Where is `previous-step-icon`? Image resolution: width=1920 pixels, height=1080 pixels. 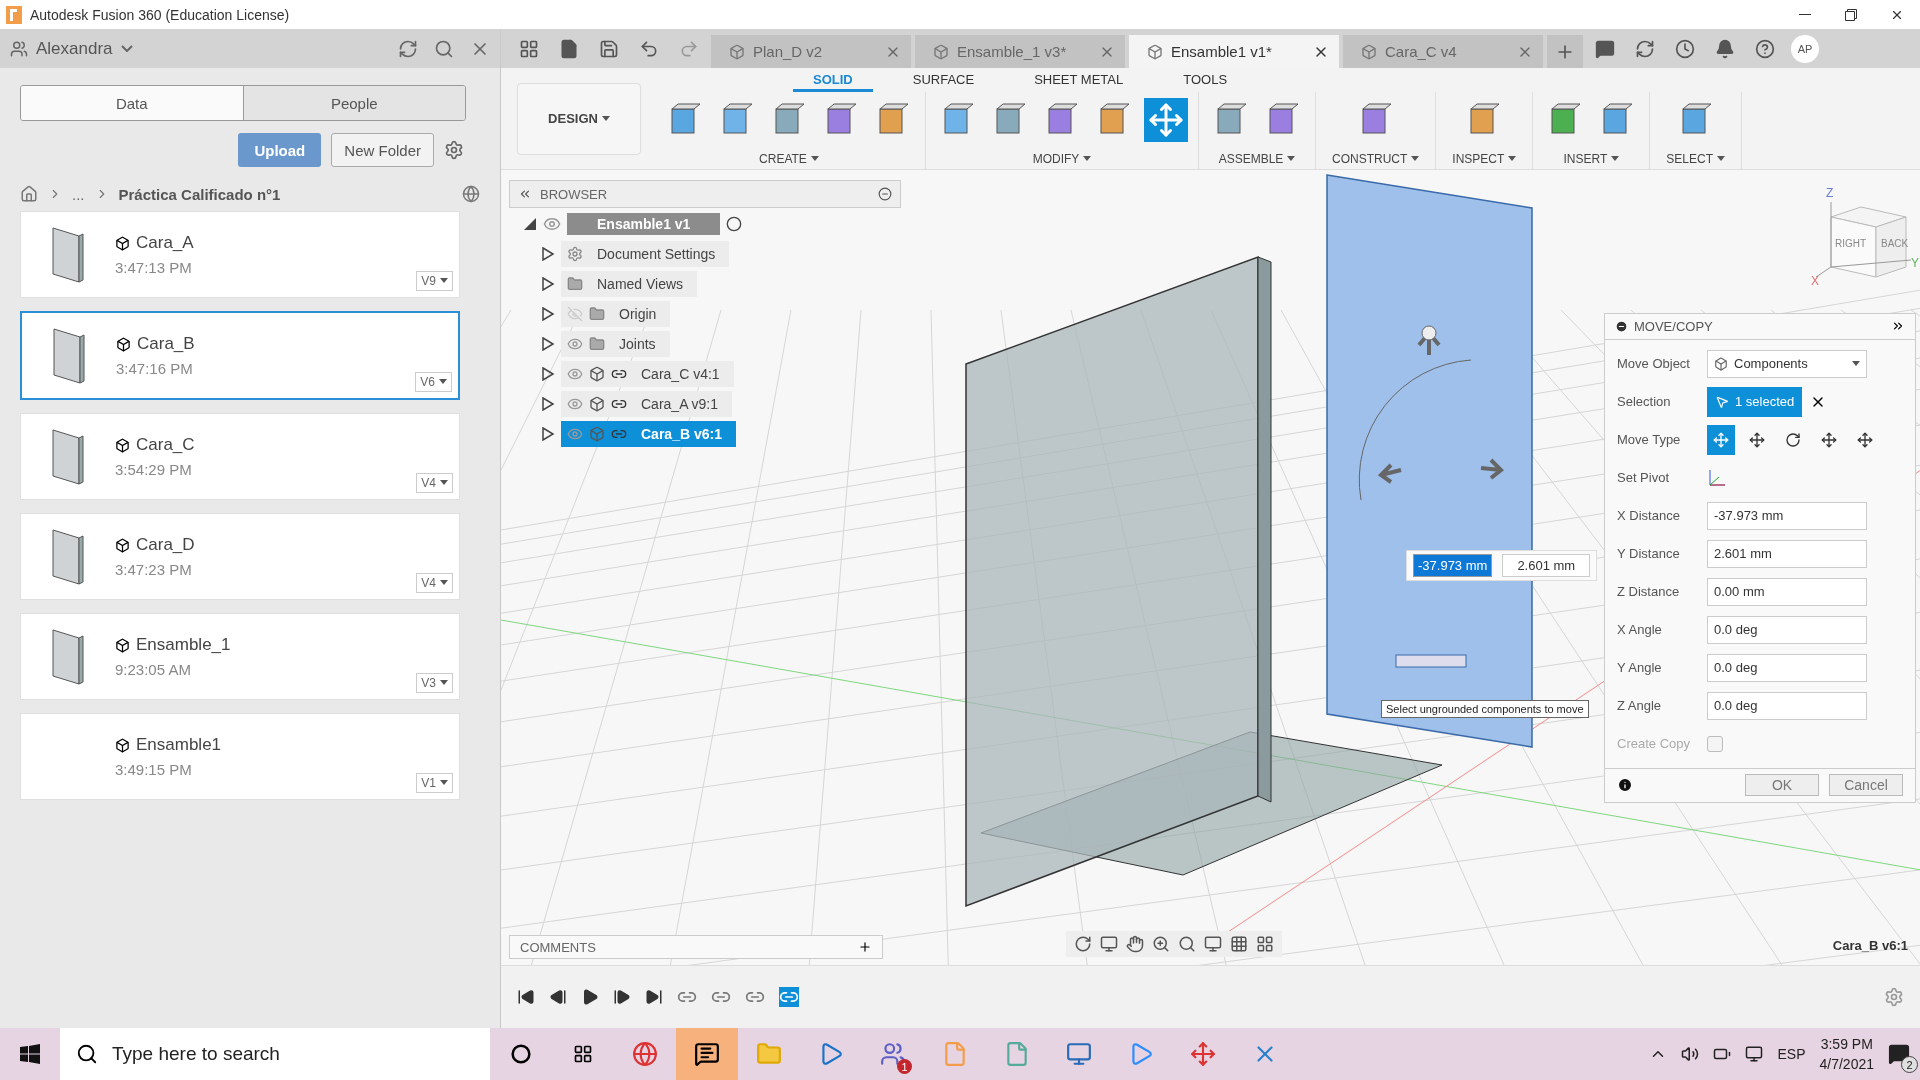
previous-step-icon is located at coordinates (558, 997).